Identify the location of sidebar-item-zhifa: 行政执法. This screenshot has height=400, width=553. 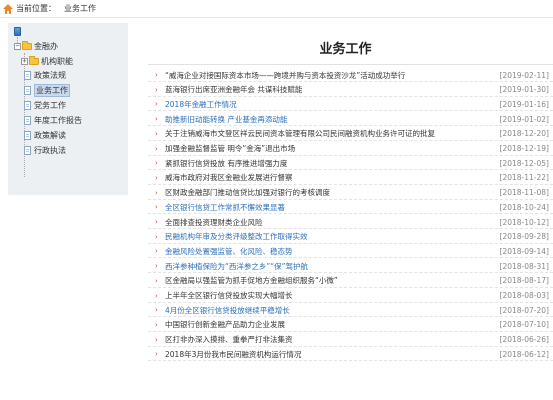
(45, 150).